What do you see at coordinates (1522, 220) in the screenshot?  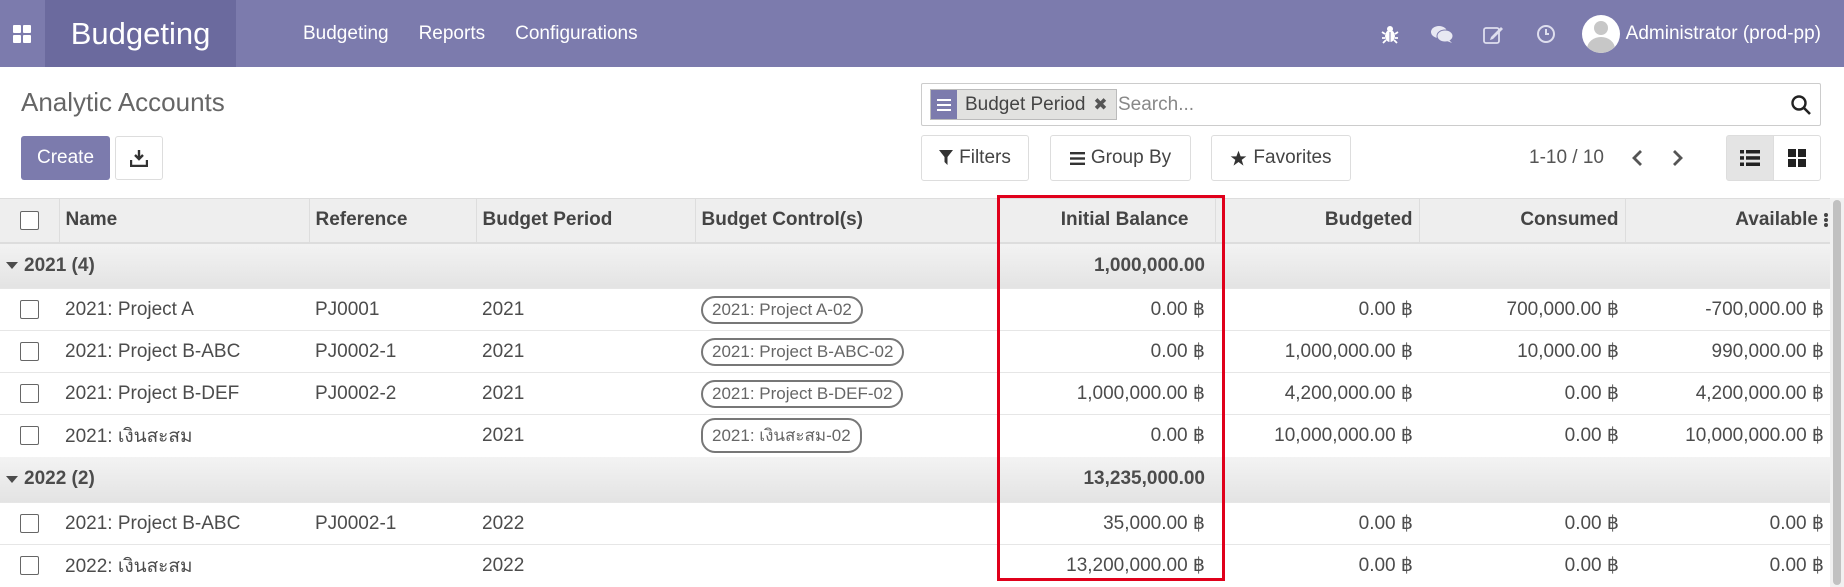 I see `column-header-consumed: Consumed` at bounding box center [1522, 220].